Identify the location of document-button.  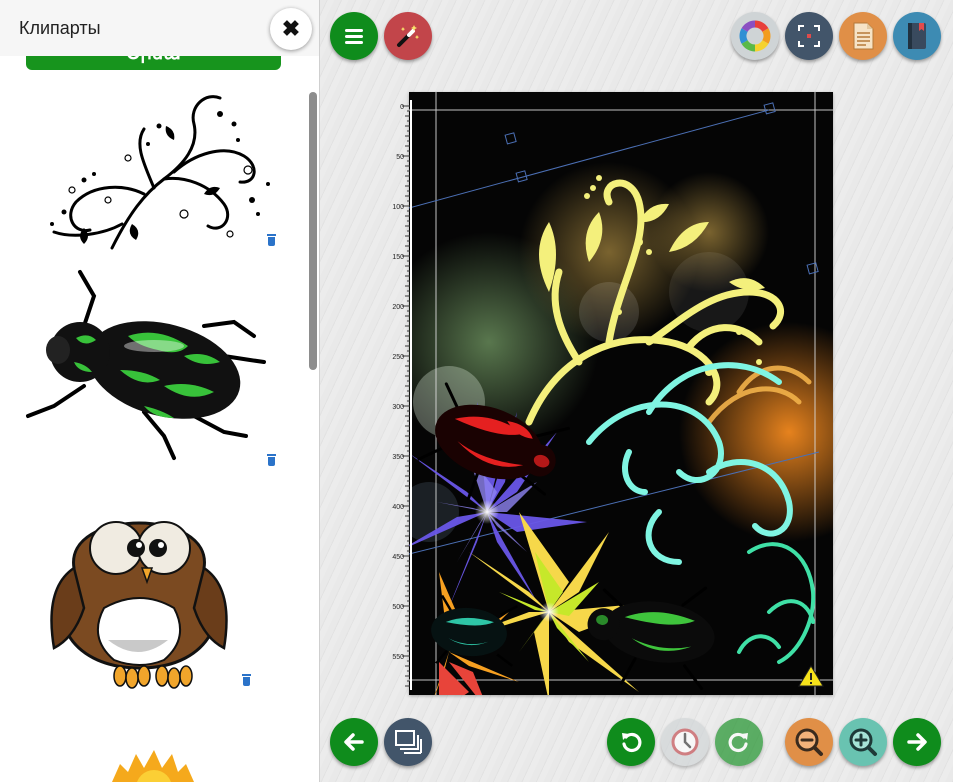
(863, 36).